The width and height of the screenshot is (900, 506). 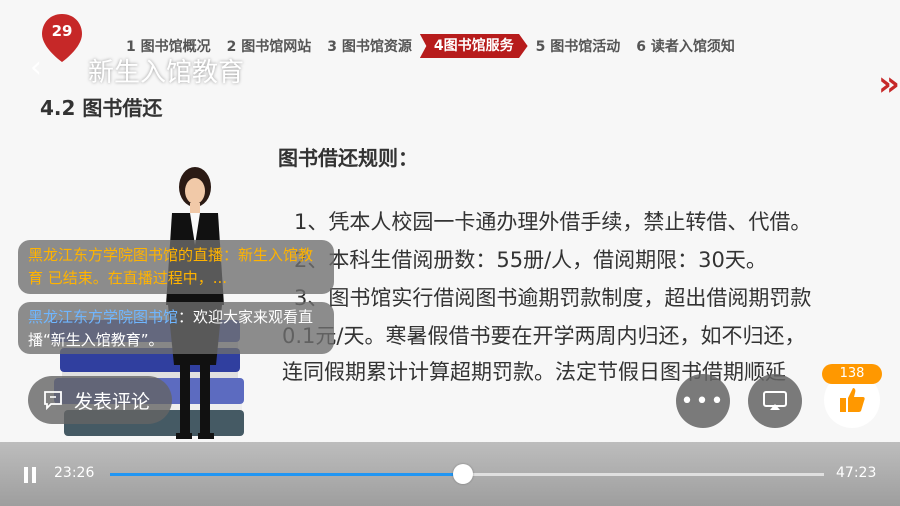 I want to click on slide-tab-reader-rules: 6 读者入馆须知, so click(x=685, y=47).